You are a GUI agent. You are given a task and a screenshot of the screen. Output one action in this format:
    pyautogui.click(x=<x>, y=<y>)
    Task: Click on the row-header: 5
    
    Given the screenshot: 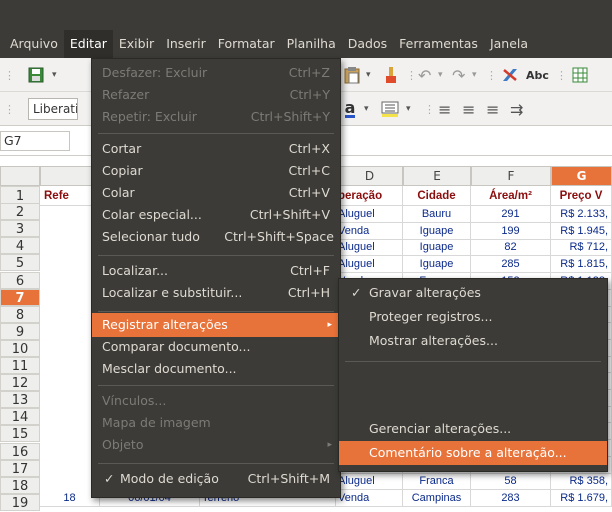 What is the action you would take?
    pyautogui.click(x=20, y=263)
    